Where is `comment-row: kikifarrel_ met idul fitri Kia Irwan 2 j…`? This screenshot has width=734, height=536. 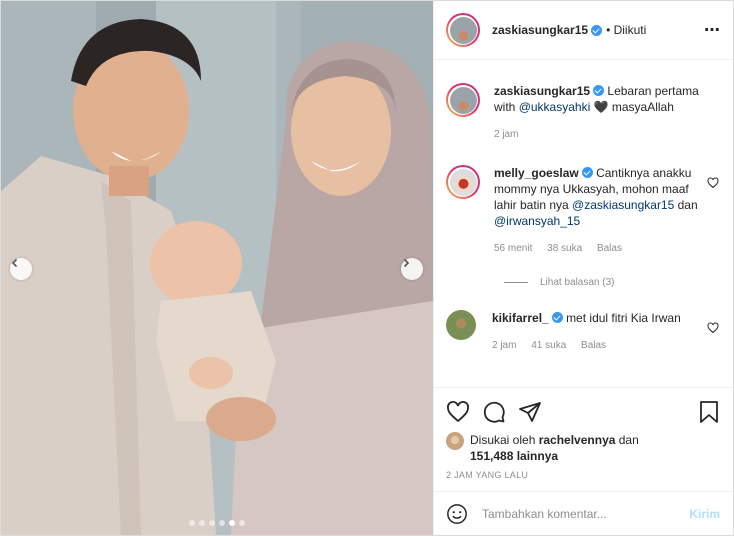
comment-row: kikifarrel_ met idul fitri Kia Irwan 2 j… is located at coordinates (583, 332).